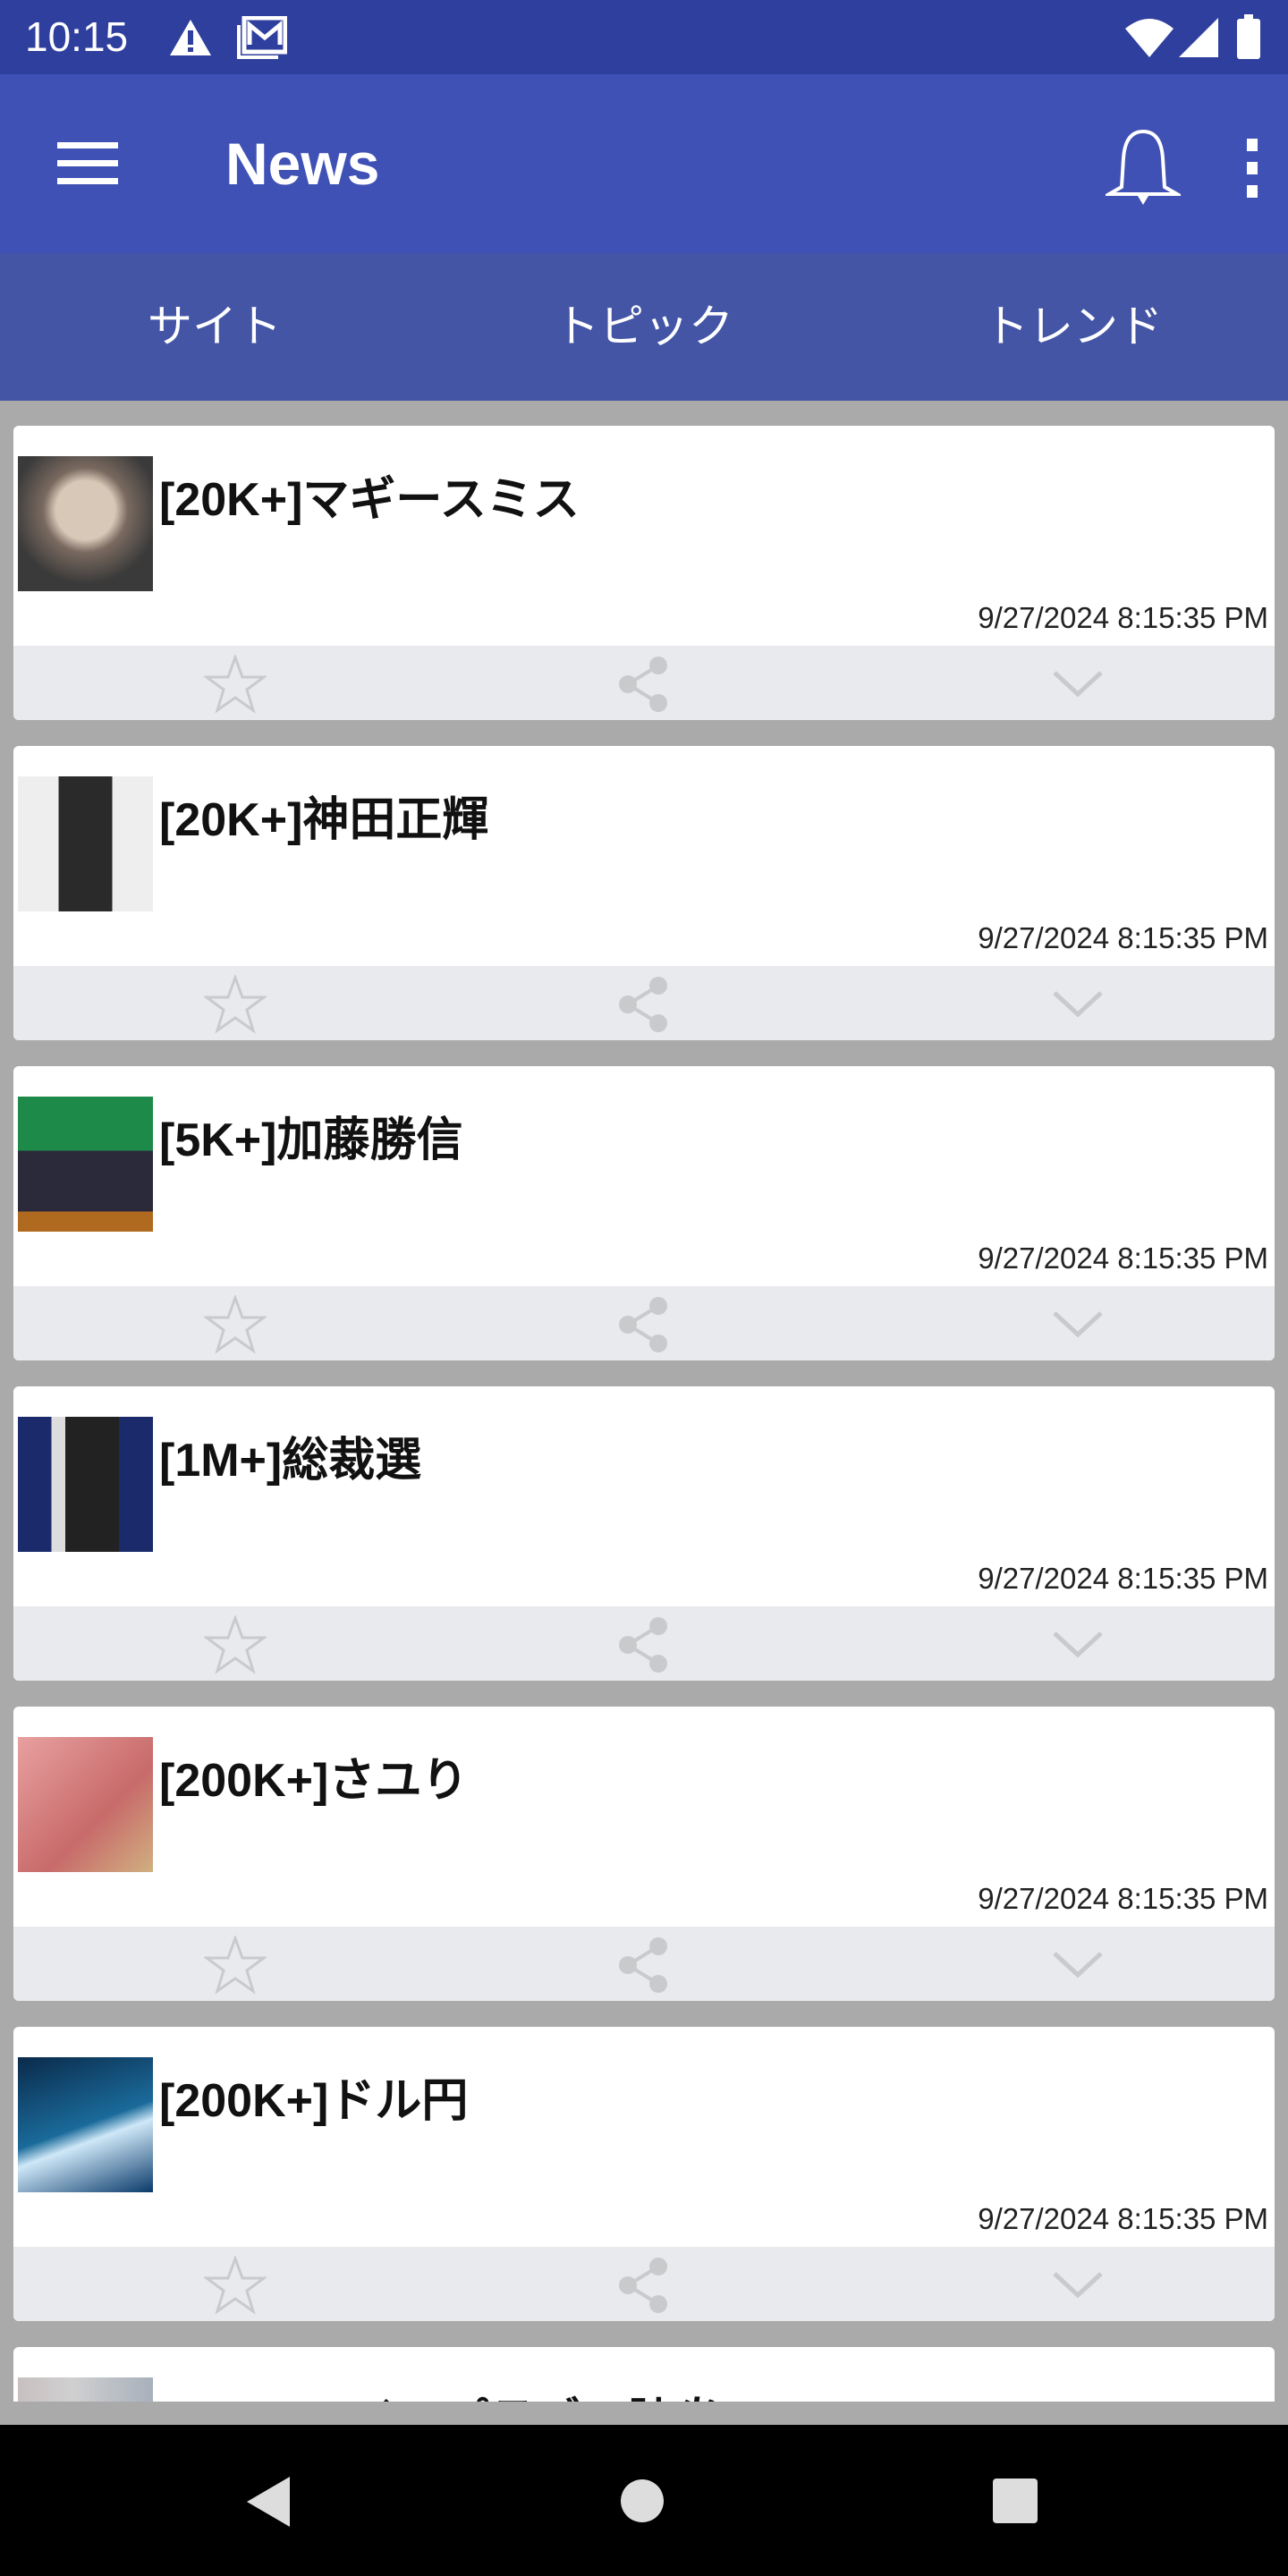 This screenshot has width=1288, height=2576. I want to click on signal-icon, so click(1198, 37).